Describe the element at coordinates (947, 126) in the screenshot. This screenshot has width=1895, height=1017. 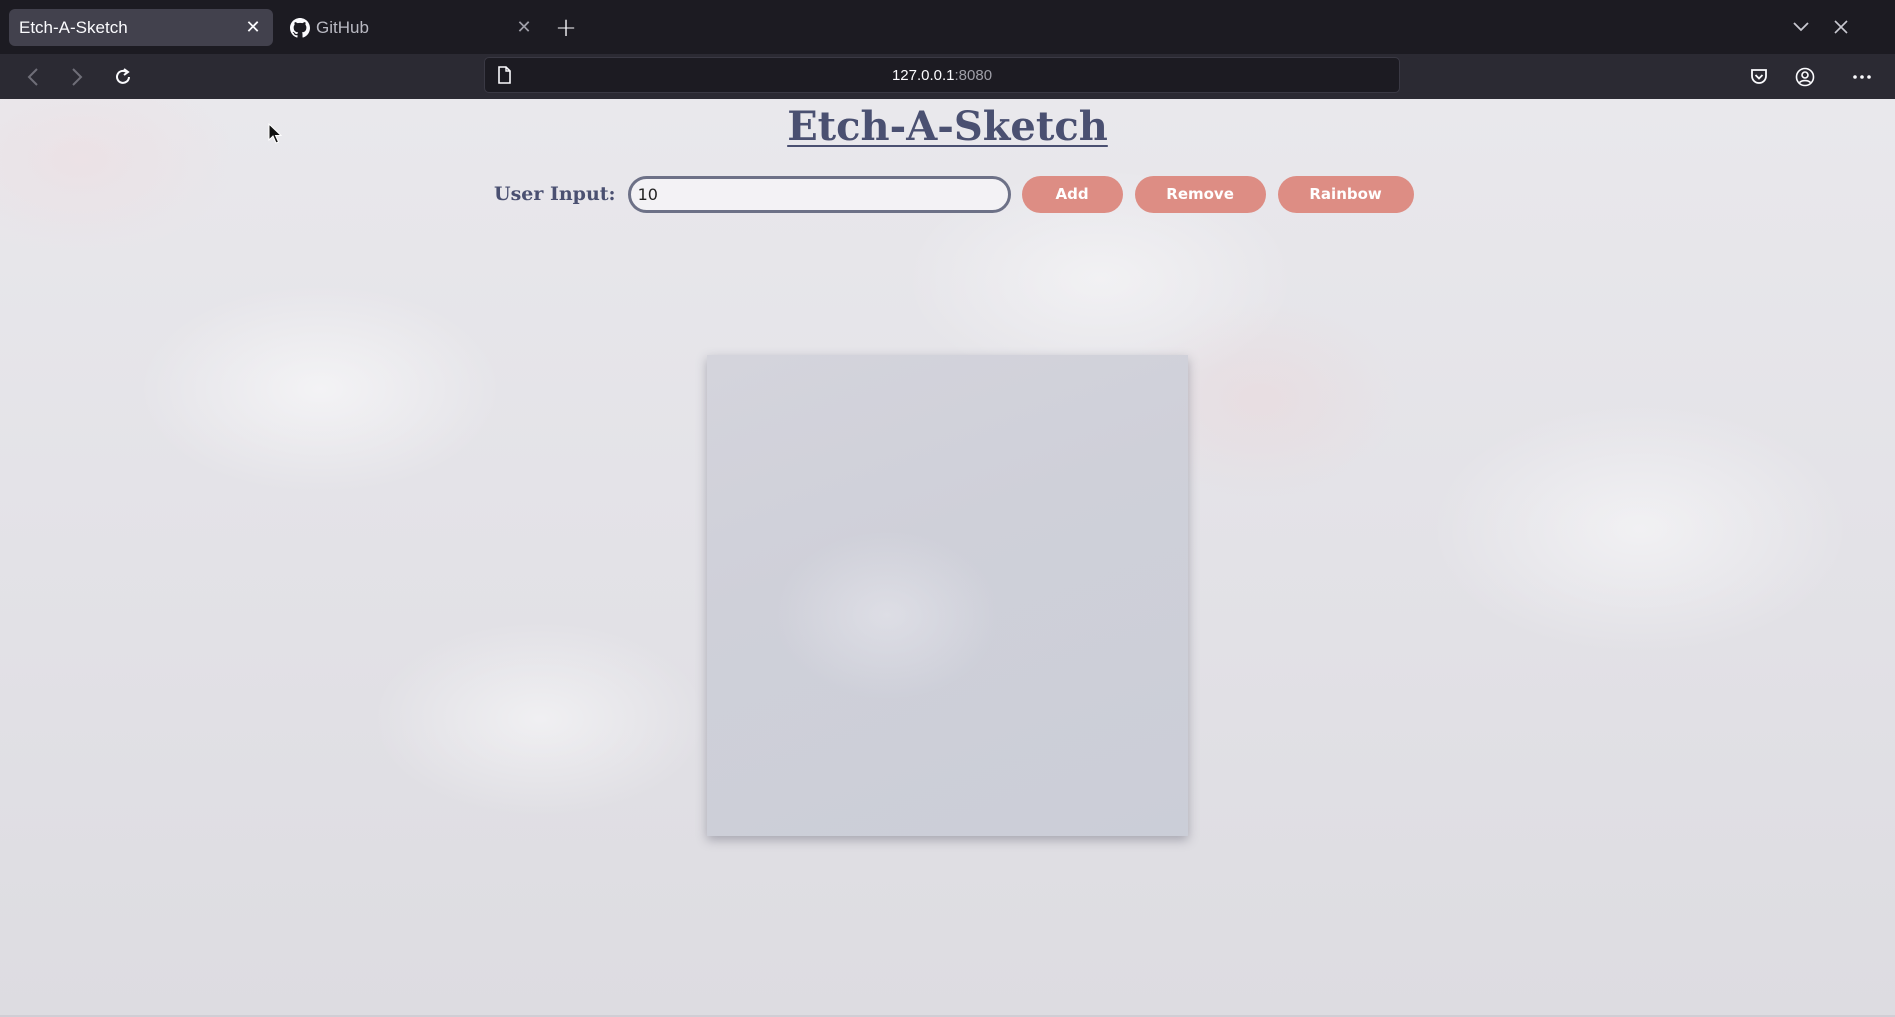
I see `page-title: Etch-A-Sketch` at that location.